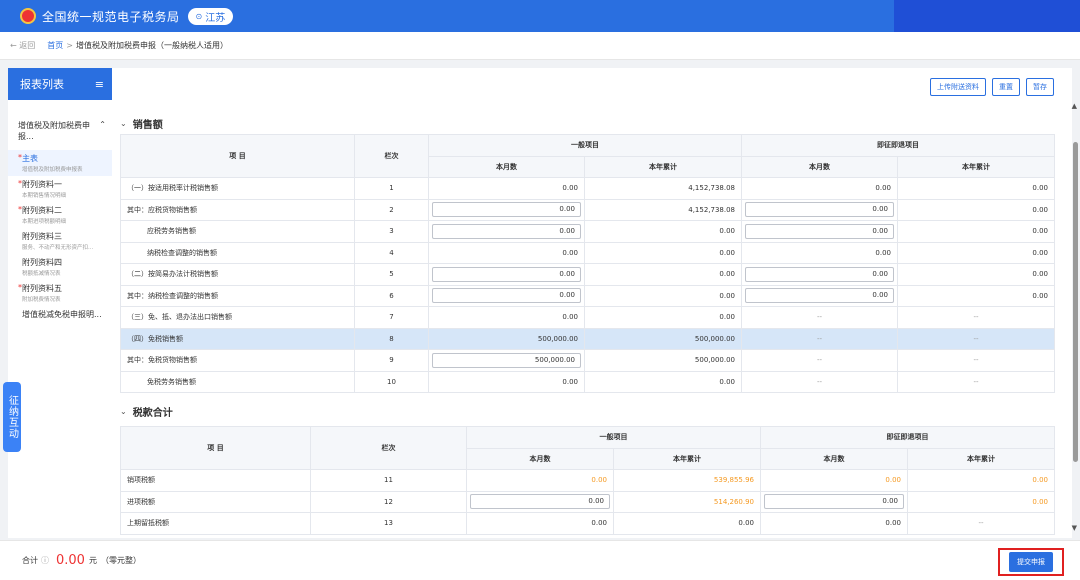  Describe the element at coordinates (44, 222) in the screenshot. I see `sidebar-item-subtitle: 本期进项税额明细` at that location.